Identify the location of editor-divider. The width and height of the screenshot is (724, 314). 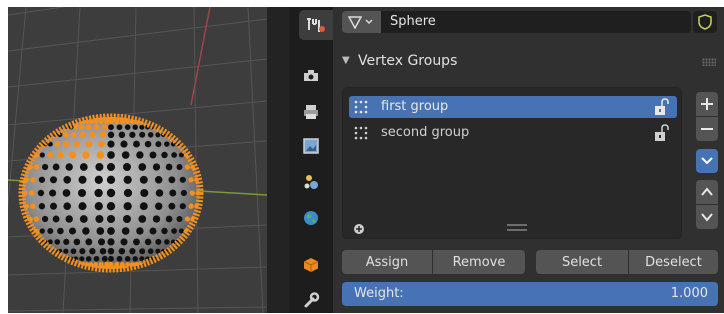
(278, 160).